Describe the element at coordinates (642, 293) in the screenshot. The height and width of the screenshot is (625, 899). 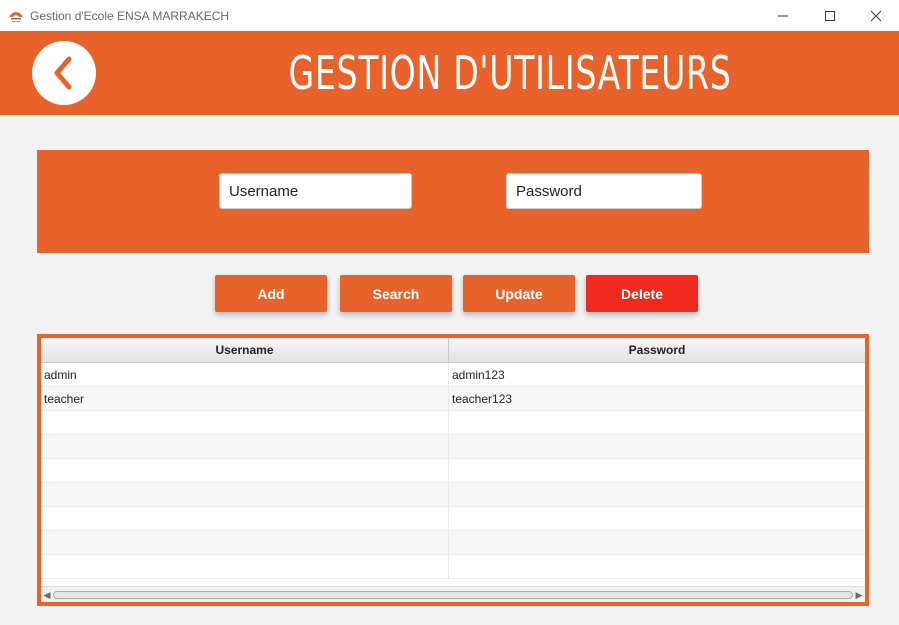
I see `delete-button: Delete` at that location.